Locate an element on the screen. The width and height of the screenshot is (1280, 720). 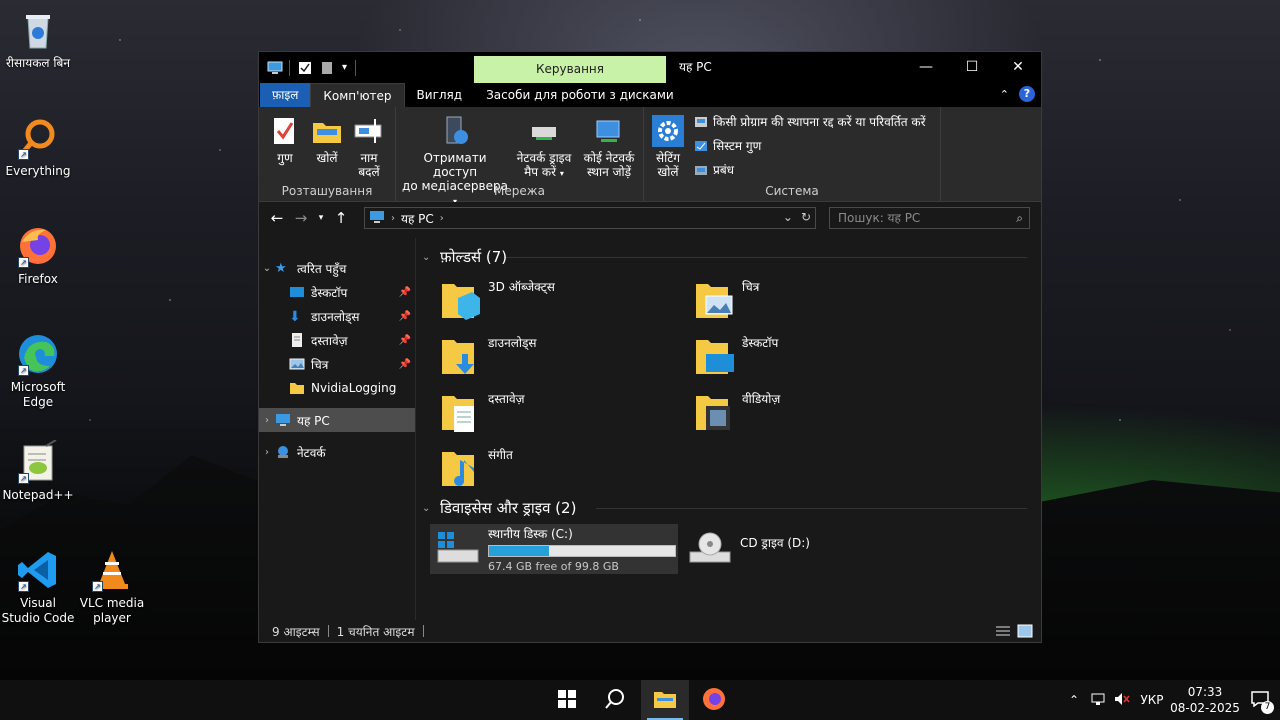
show-hidden-icons-chevron-icon: ⌃ is located at coordinates (1074, 700).